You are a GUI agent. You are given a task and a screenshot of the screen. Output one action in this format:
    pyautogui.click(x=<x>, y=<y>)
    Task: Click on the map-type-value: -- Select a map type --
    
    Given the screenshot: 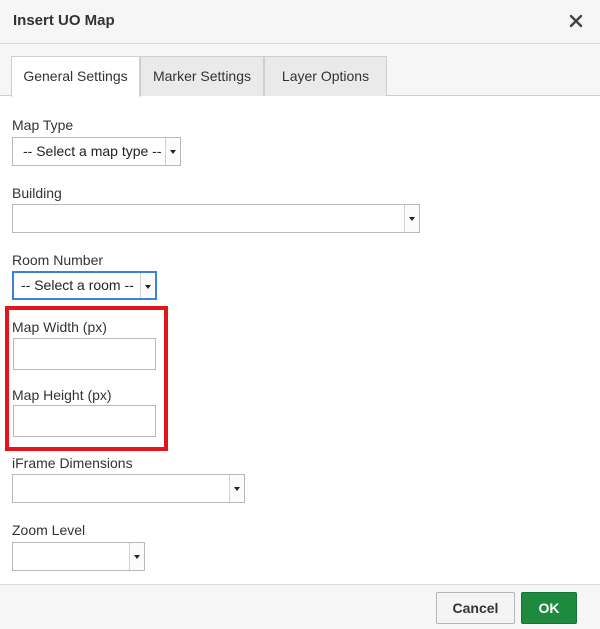 What is the action you would take?
    pyautogui.click(x=92, y=151)
    